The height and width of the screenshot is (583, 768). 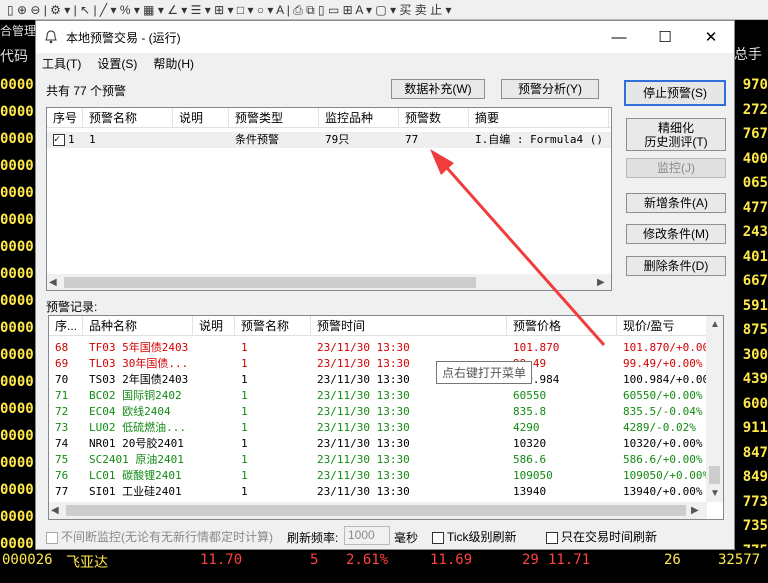 What do you see at coordinates (695, 510) in the screenshot?
I see `log-scroll-right-icon: ▶` at bounding box center [695, 510].